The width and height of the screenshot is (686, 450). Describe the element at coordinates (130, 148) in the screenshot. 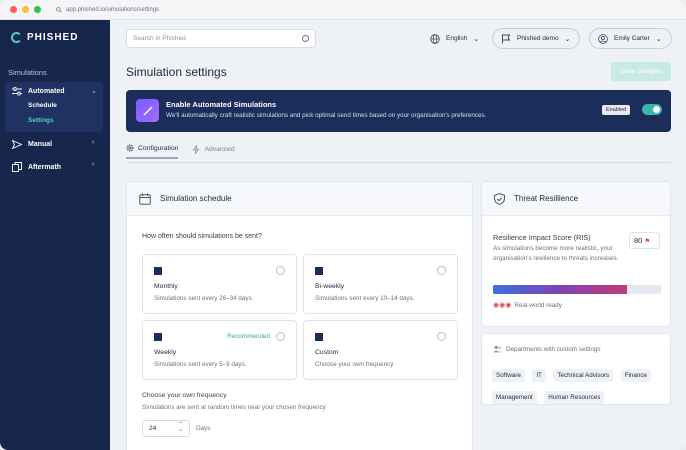

I see `gear-icon` at that location.